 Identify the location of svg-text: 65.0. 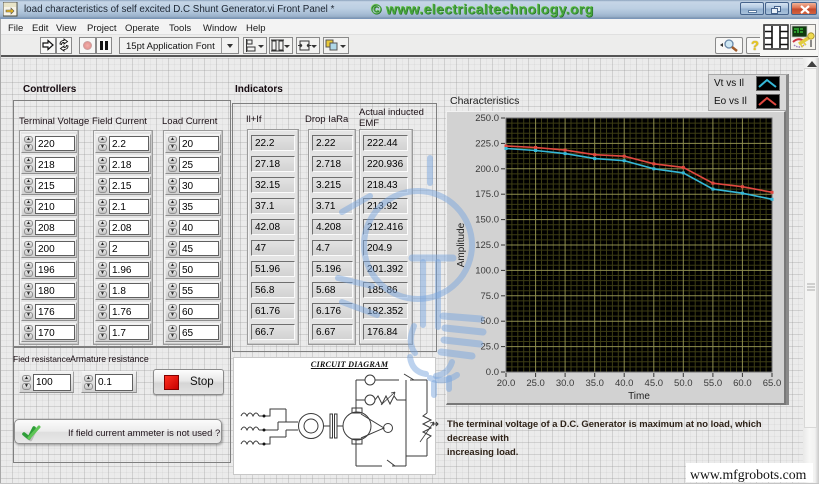
(772, 383).